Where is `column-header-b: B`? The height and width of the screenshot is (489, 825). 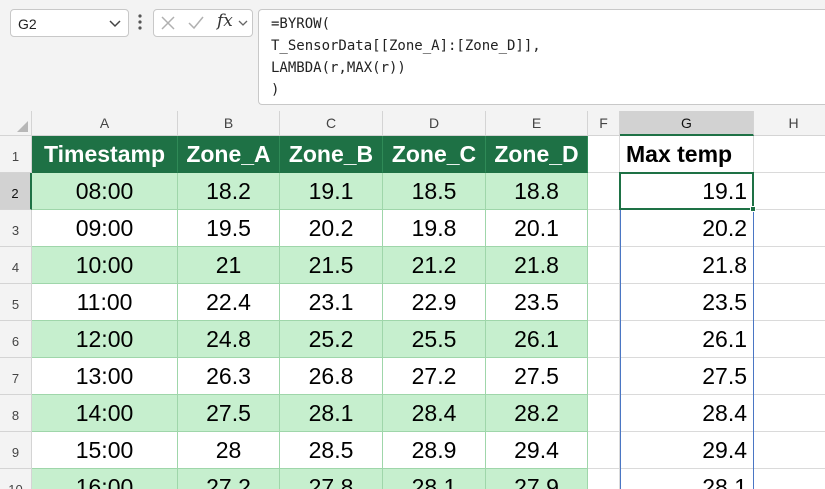
column-header-b: B is located at coordinates (229, 123).